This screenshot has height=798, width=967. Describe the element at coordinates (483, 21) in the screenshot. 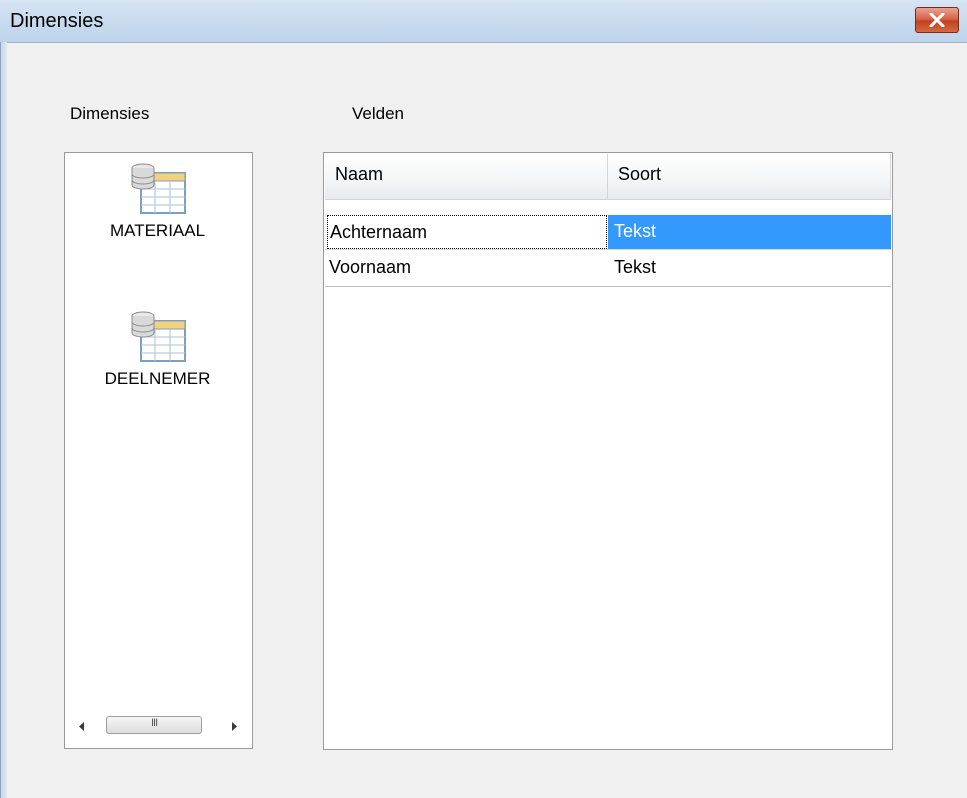

I see `title-bar: Dimensies` at that location.